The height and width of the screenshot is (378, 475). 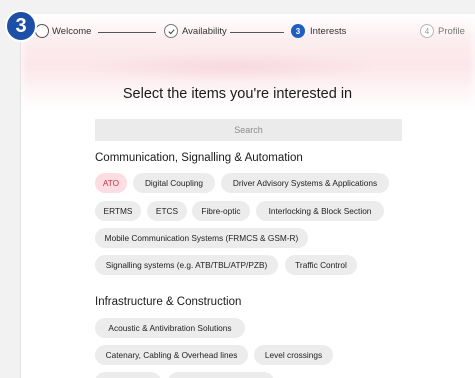 I want to click on chip-digital-coupling: Digital Coupling, so click(x=174, y=183).